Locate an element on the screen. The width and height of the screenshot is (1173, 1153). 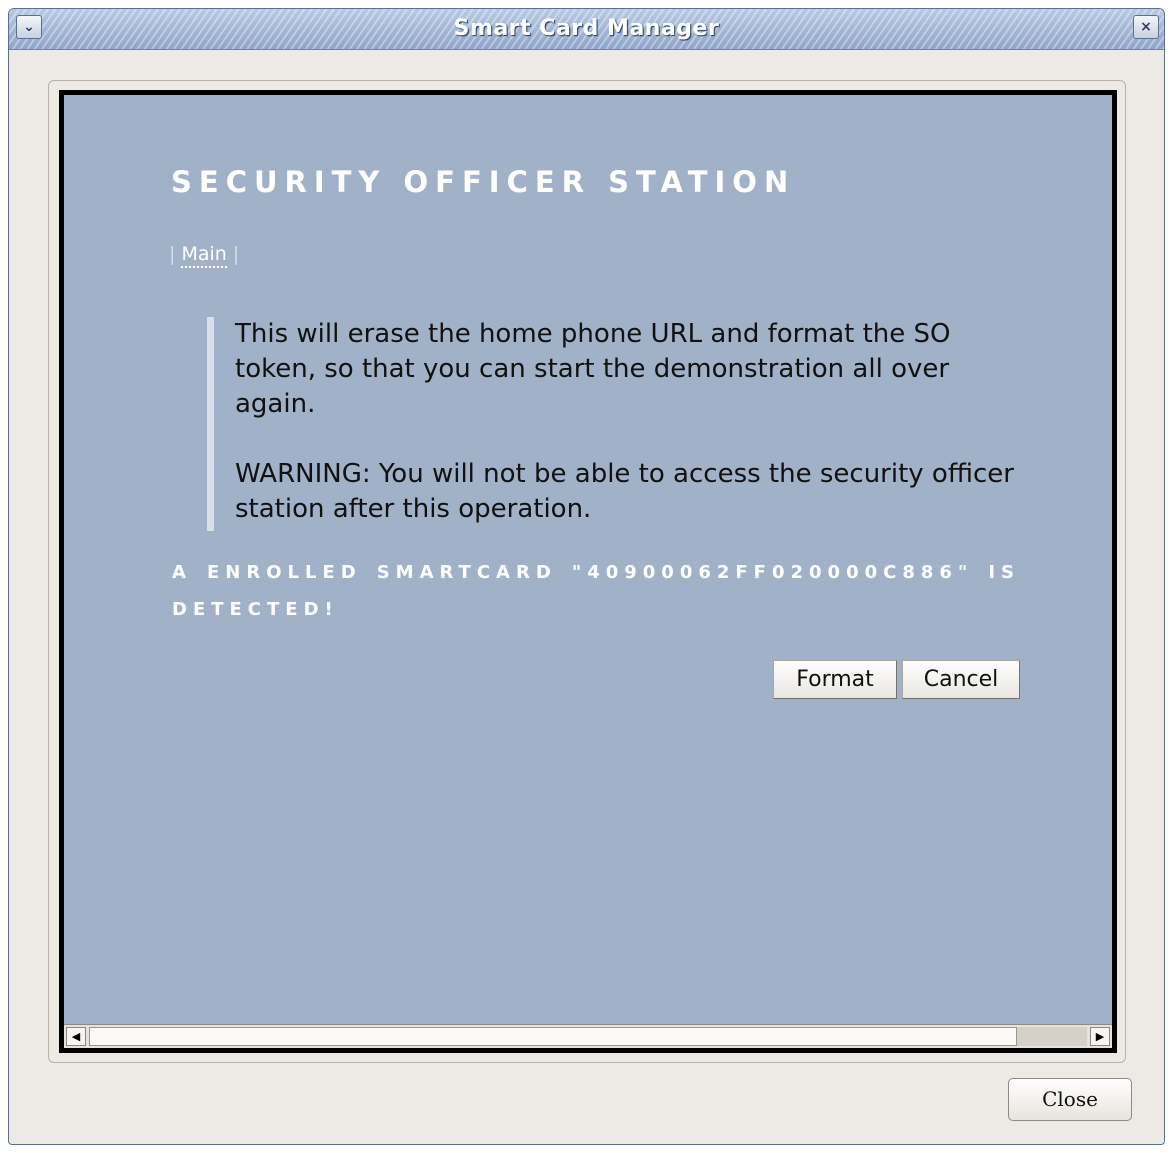
breadcrumb: | Main | is located at coordinates (204, 255).